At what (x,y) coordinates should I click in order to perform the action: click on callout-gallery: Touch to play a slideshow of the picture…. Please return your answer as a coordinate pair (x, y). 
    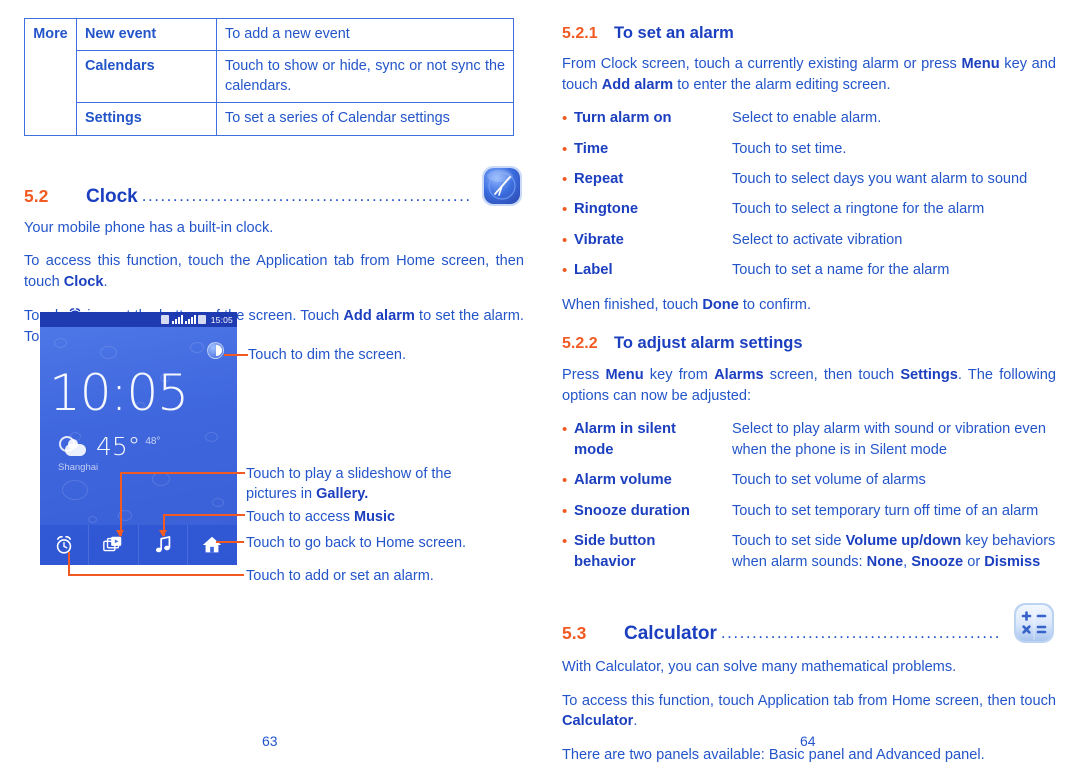
    Looking at the image, I should click on (371, 484).